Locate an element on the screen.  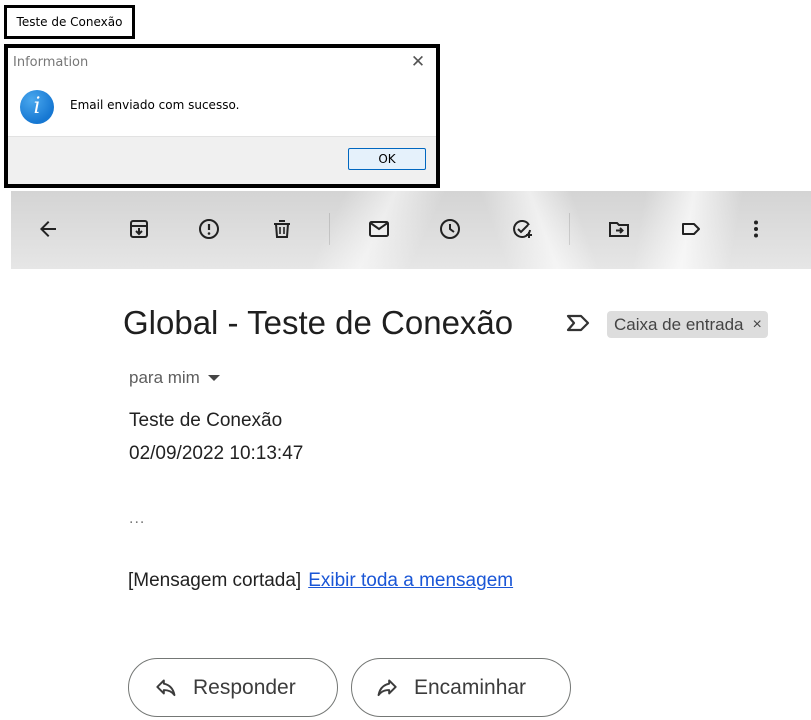
info-icon: i is located at coordinates (37, 107).